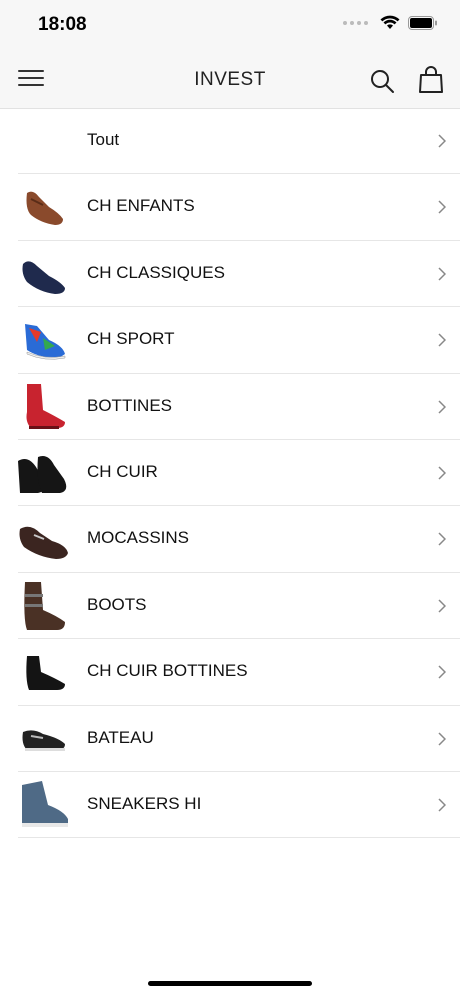 Image resolution: width=460 pixels, height=996 pixels. I want to click on category-row-ch-classiques: CH CLASSIQUES, so click(230, 274).